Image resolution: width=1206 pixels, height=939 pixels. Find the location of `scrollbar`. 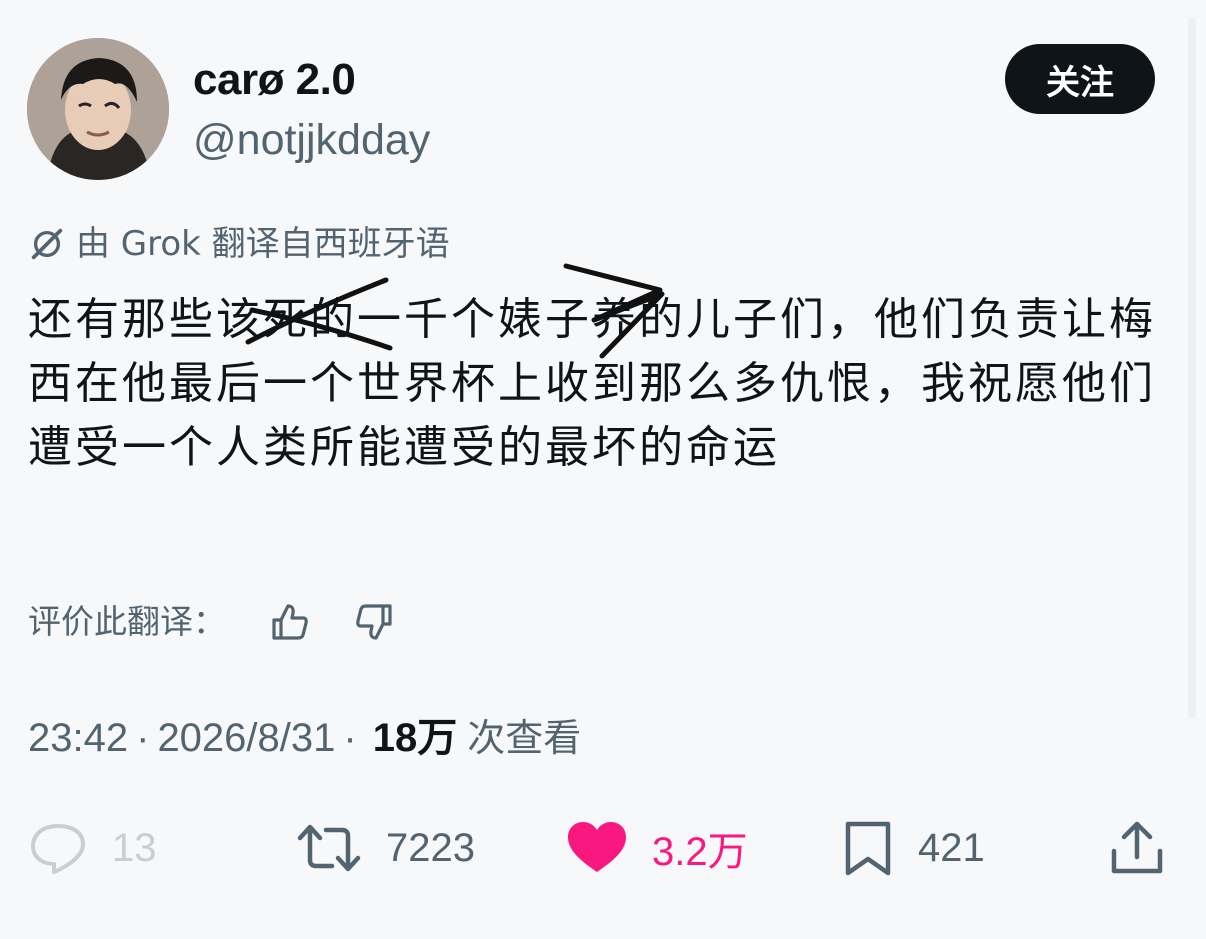

scrollbar is located at coordinates (1192, 368).